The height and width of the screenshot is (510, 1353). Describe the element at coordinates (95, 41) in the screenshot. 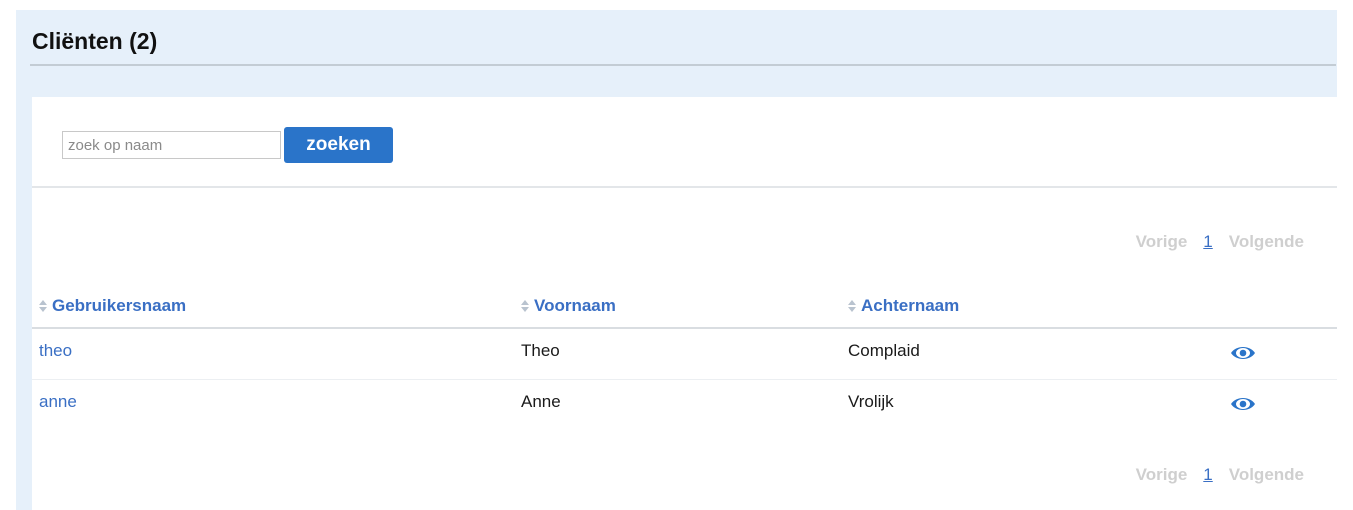

I see `page-title: Cliënten (2)` at that location.